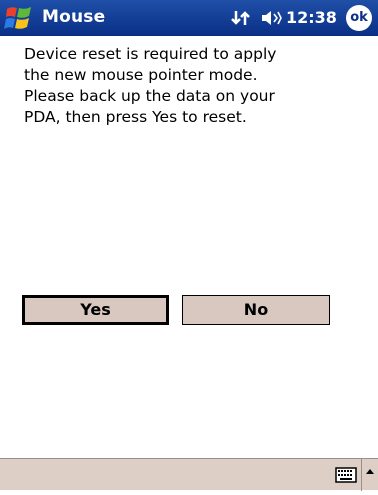 This screenshot has width=378, height=495. What do you see at coordinates (370, 471) in the screenshot?
I see `caret-up-icon` at bounding box center [370, 471].